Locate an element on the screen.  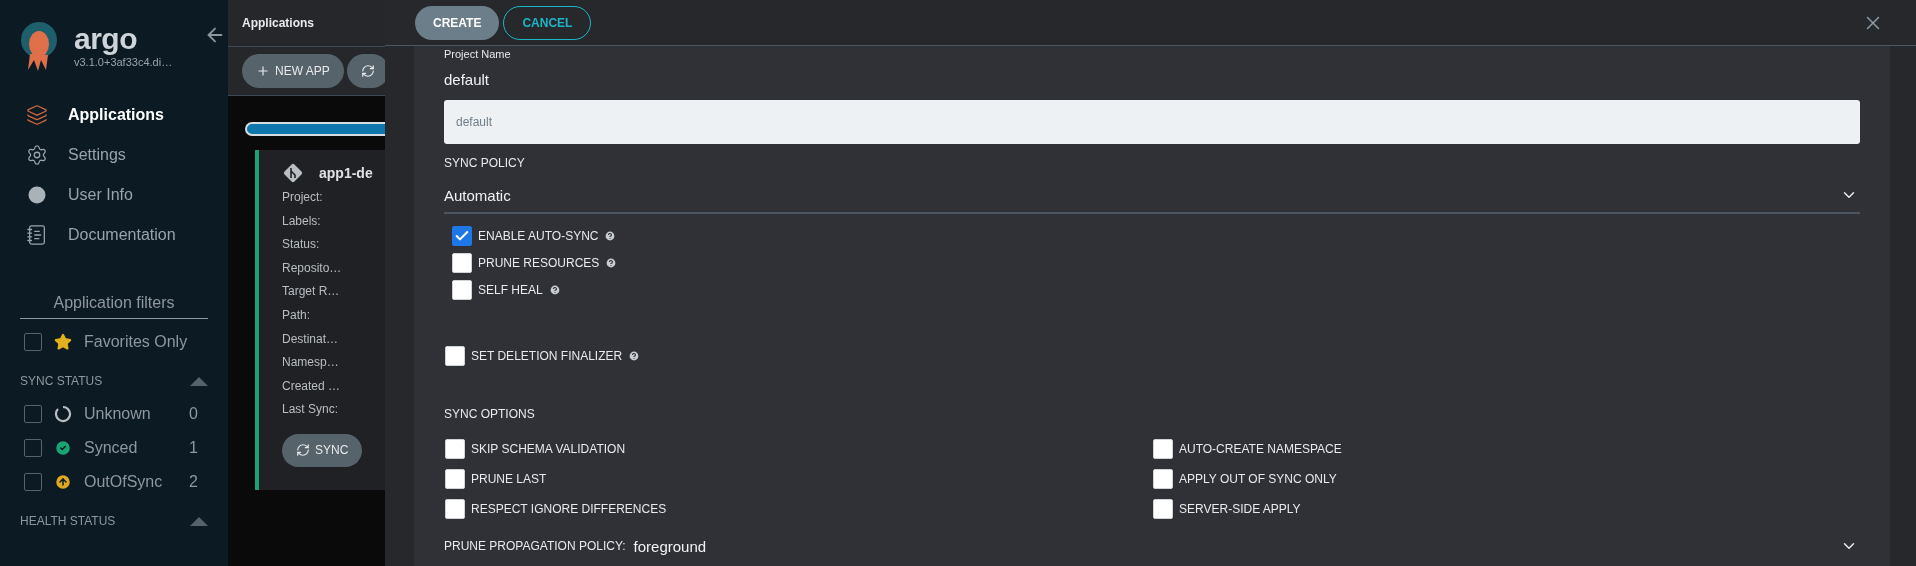
filter-count: 0 is located at coordinates (193, 414).